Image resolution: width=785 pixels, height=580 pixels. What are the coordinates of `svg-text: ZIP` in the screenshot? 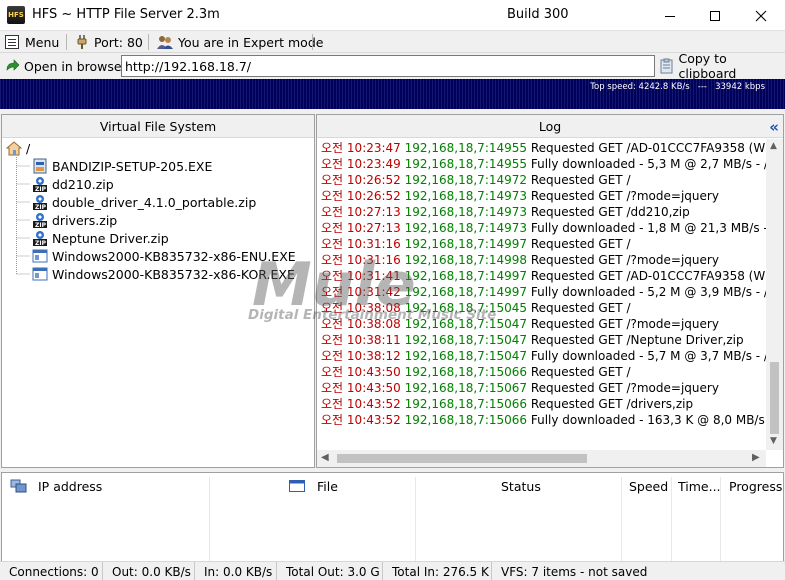 It's located at (41, 225).